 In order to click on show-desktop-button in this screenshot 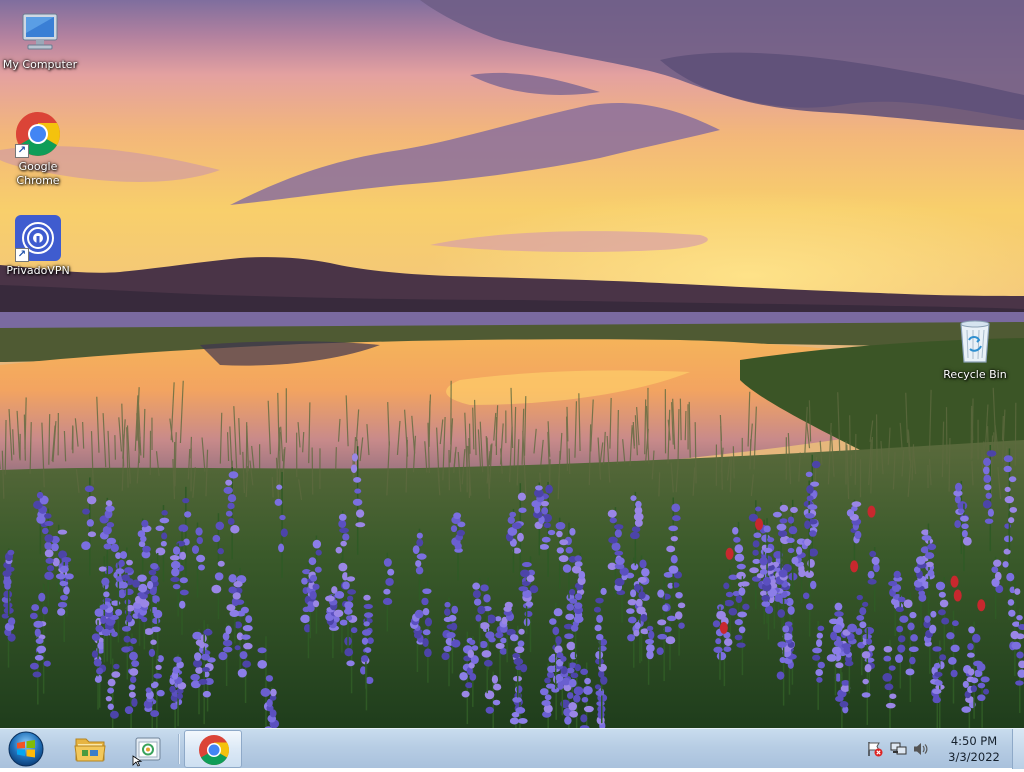, I will do `click(1018, 749)`.